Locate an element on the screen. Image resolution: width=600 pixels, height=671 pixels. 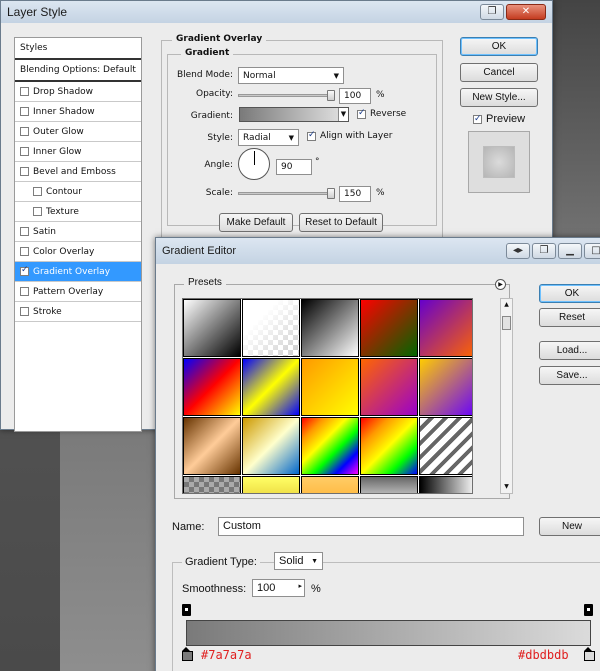
color-stop-right is located at coordinates (589, 654).